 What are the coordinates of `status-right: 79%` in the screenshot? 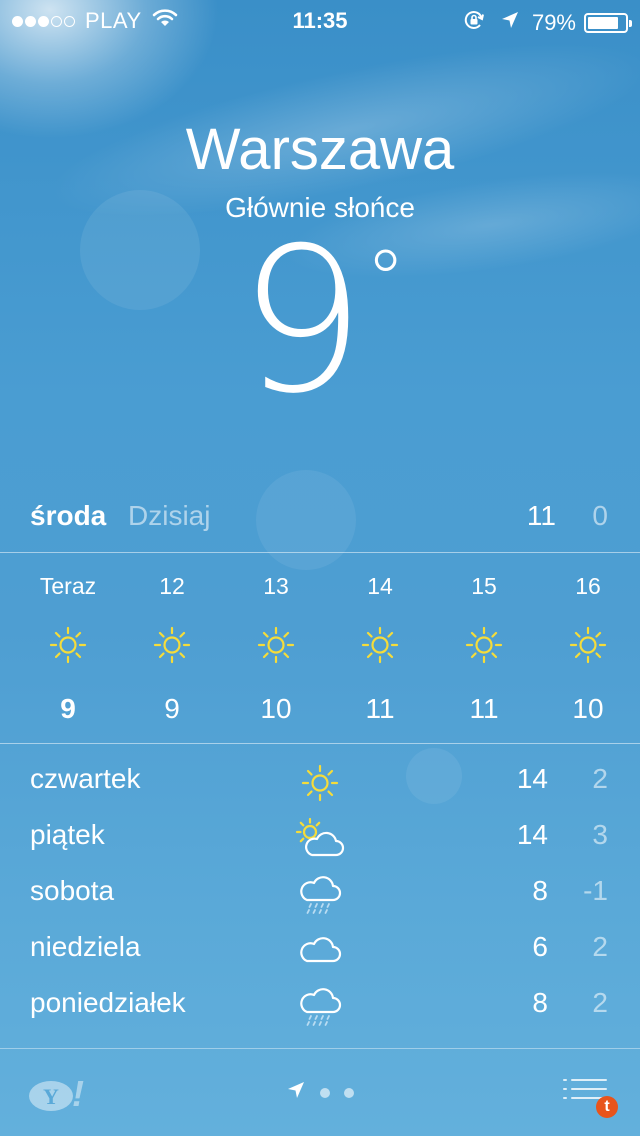 It's located at (547, 23).